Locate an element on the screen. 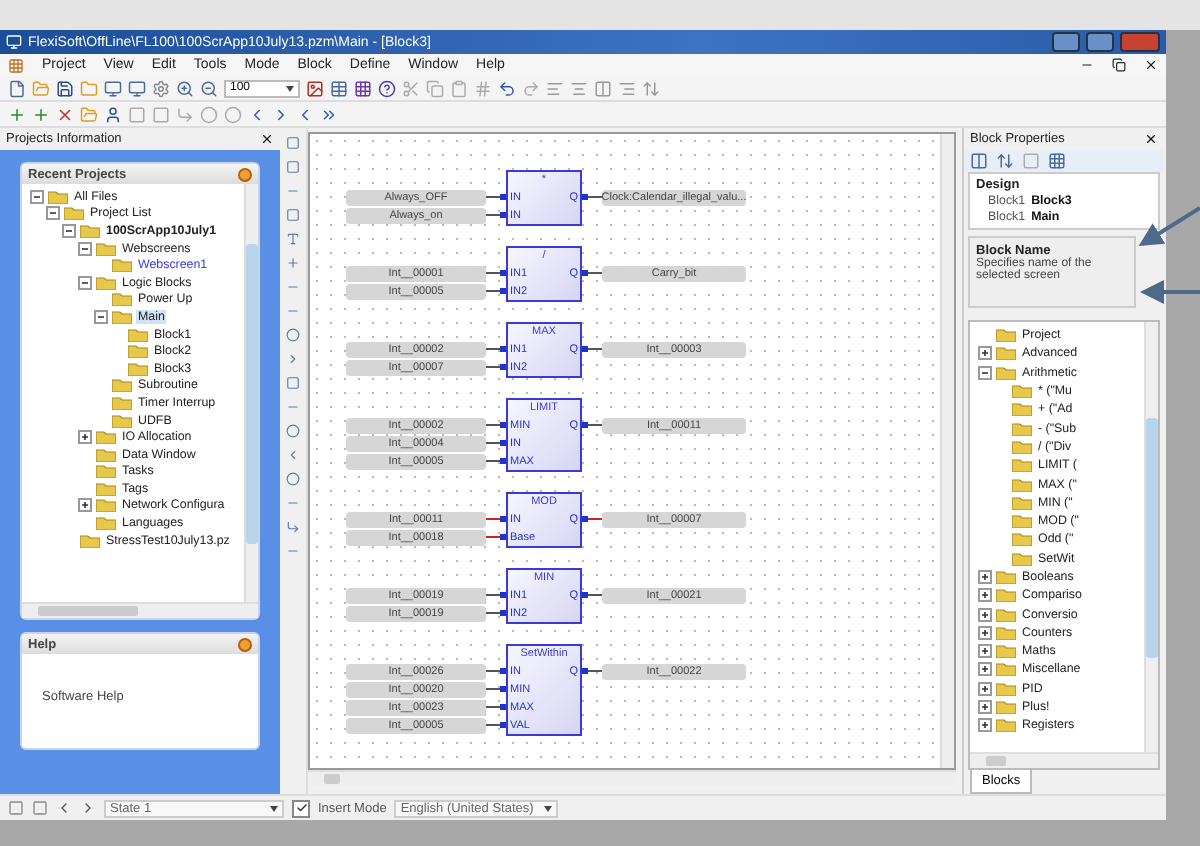  align-center-icon is located at coordinates (579, 88).